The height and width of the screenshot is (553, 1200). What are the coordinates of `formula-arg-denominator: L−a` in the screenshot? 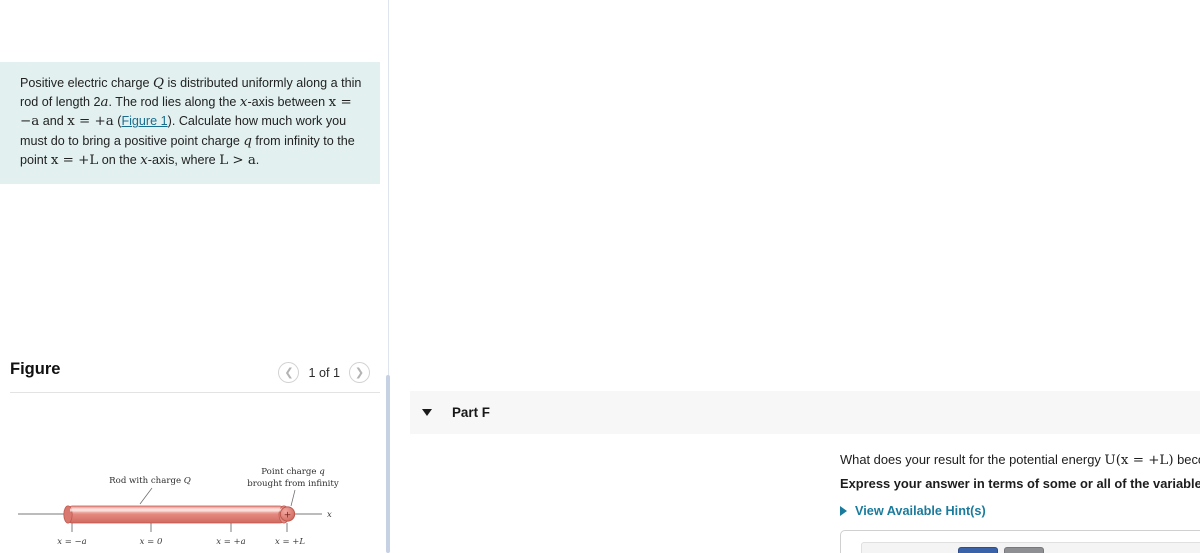 It's located at (971, 204).